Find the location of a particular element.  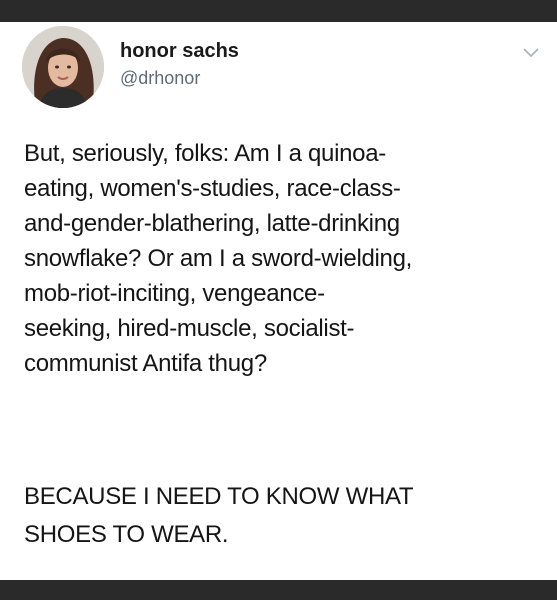

chevron-down-icon is located at coordinates (531, 52).